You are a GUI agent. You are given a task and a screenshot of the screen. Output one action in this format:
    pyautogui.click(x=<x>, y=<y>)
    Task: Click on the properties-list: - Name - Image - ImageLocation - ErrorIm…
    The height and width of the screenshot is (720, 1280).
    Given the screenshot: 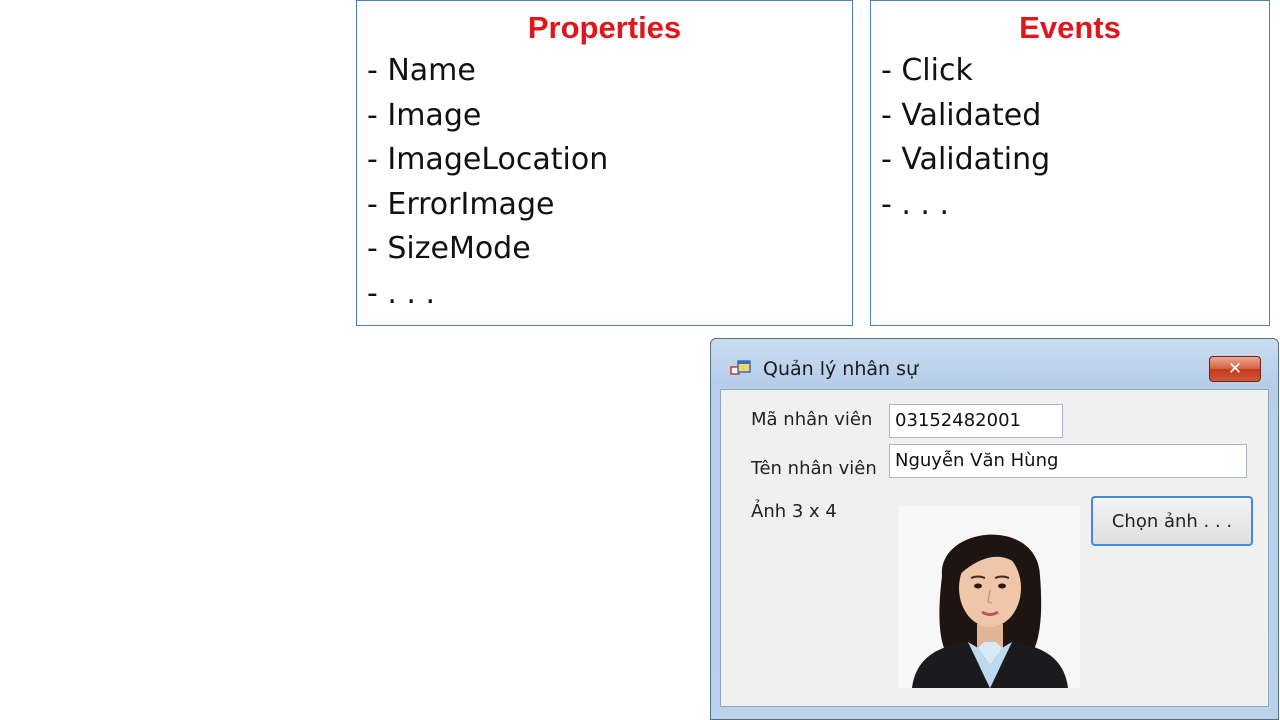 What is the action you would take?
    pyautogui.click(x=604, y=182)
    